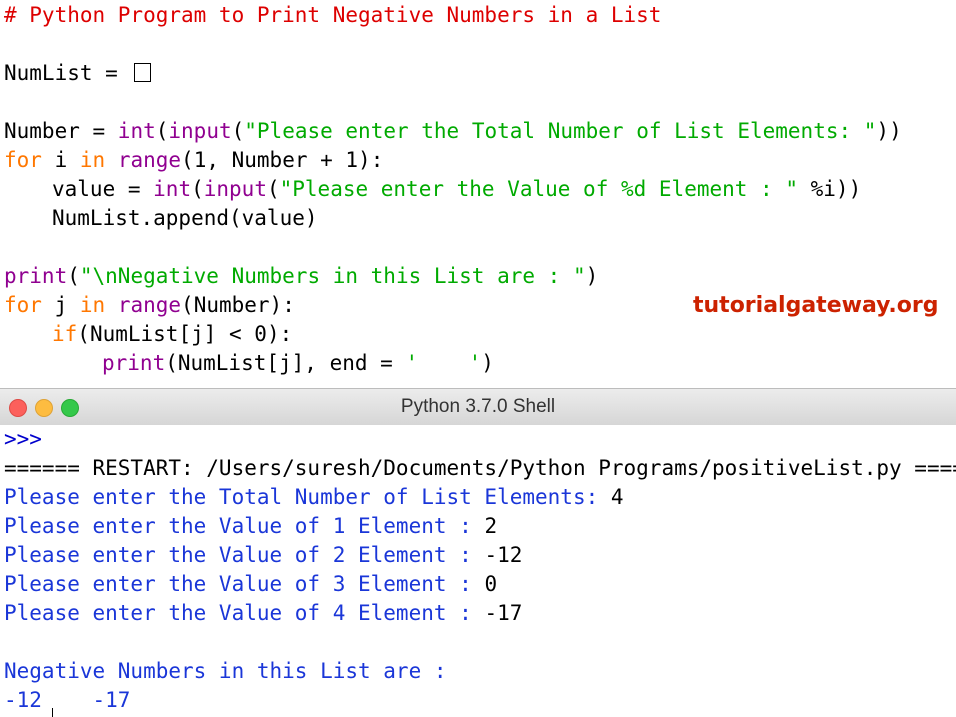 This screenshot has height=717, width=956. What do you see at coordinates (184, 334) in the screenshot?
I see `code-token: (NumList[j] < 0):` at bounding box center [184, 334].